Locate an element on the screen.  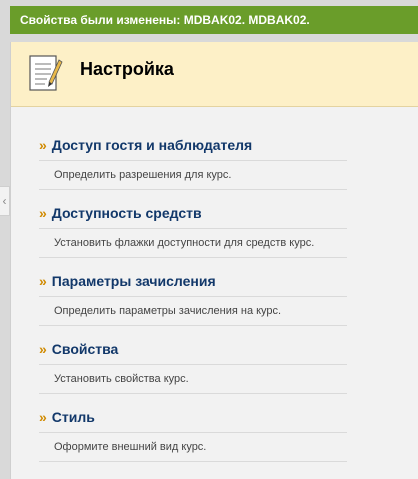
properties-link: » Свойства is located at coordinates (193, 353).